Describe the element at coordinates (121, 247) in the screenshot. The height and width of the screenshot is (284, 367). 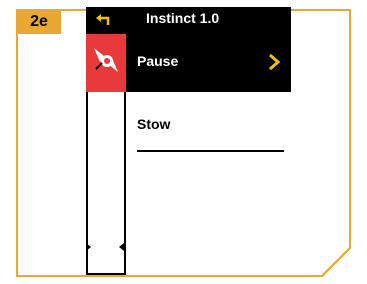
I see `scroll-right-marker` at that location.